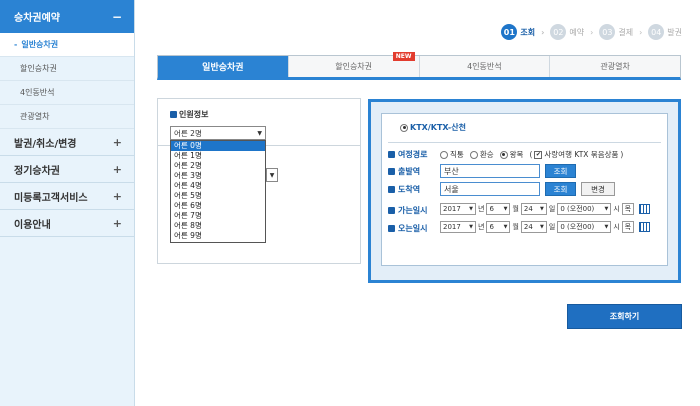 Image resolution: width=700 pixels, height=406 pixels. Describe the element at coordinates (188, 133) in the screenshot. I see `adult-count-value: 어른 2명` at that location.